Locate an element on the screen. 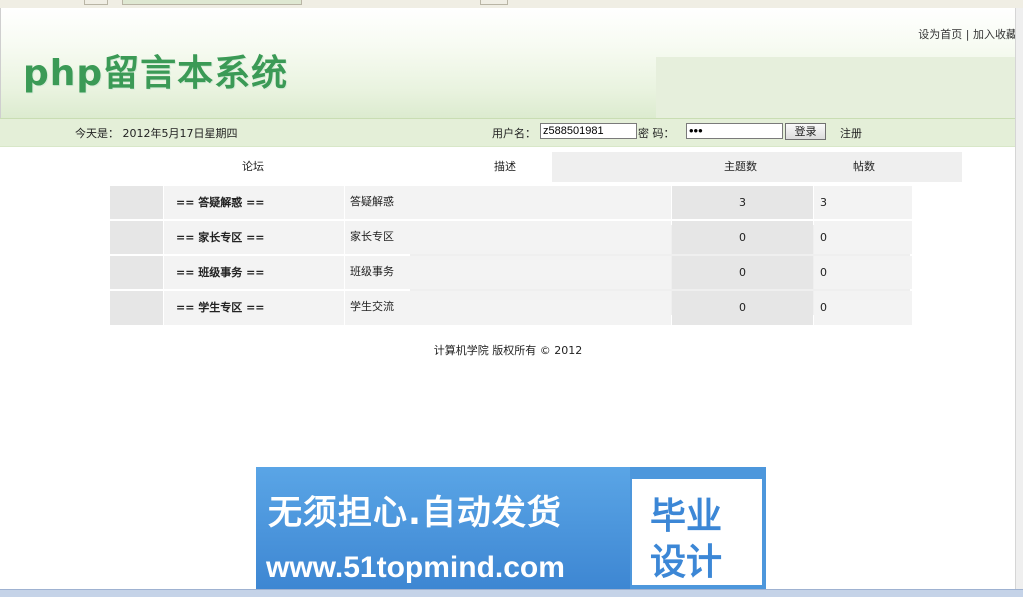  table-row: == 学生专区 == is located at coordinates (254, 308).